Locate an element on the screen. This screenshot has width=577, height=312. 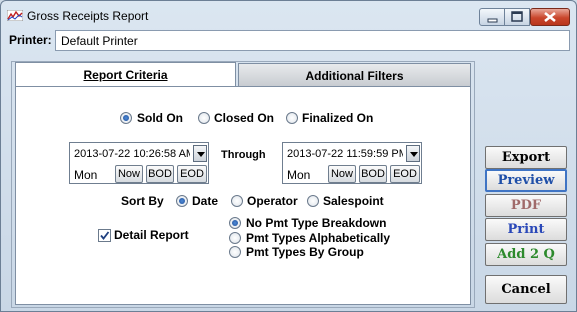
checkmark-icon is located at coordinates (105, 235).